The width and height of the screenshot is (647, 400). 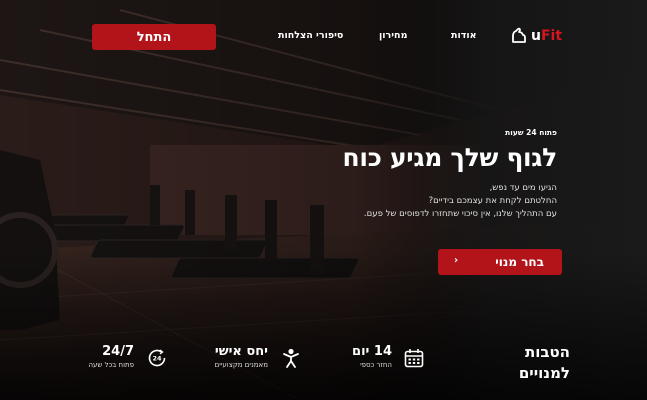 What do you see at coordinates (492, 201) in the screenshot?
I see `hero-description-line: החלטתם לקחת את עצמכם בידיים?` at bounding box center [492, 201].